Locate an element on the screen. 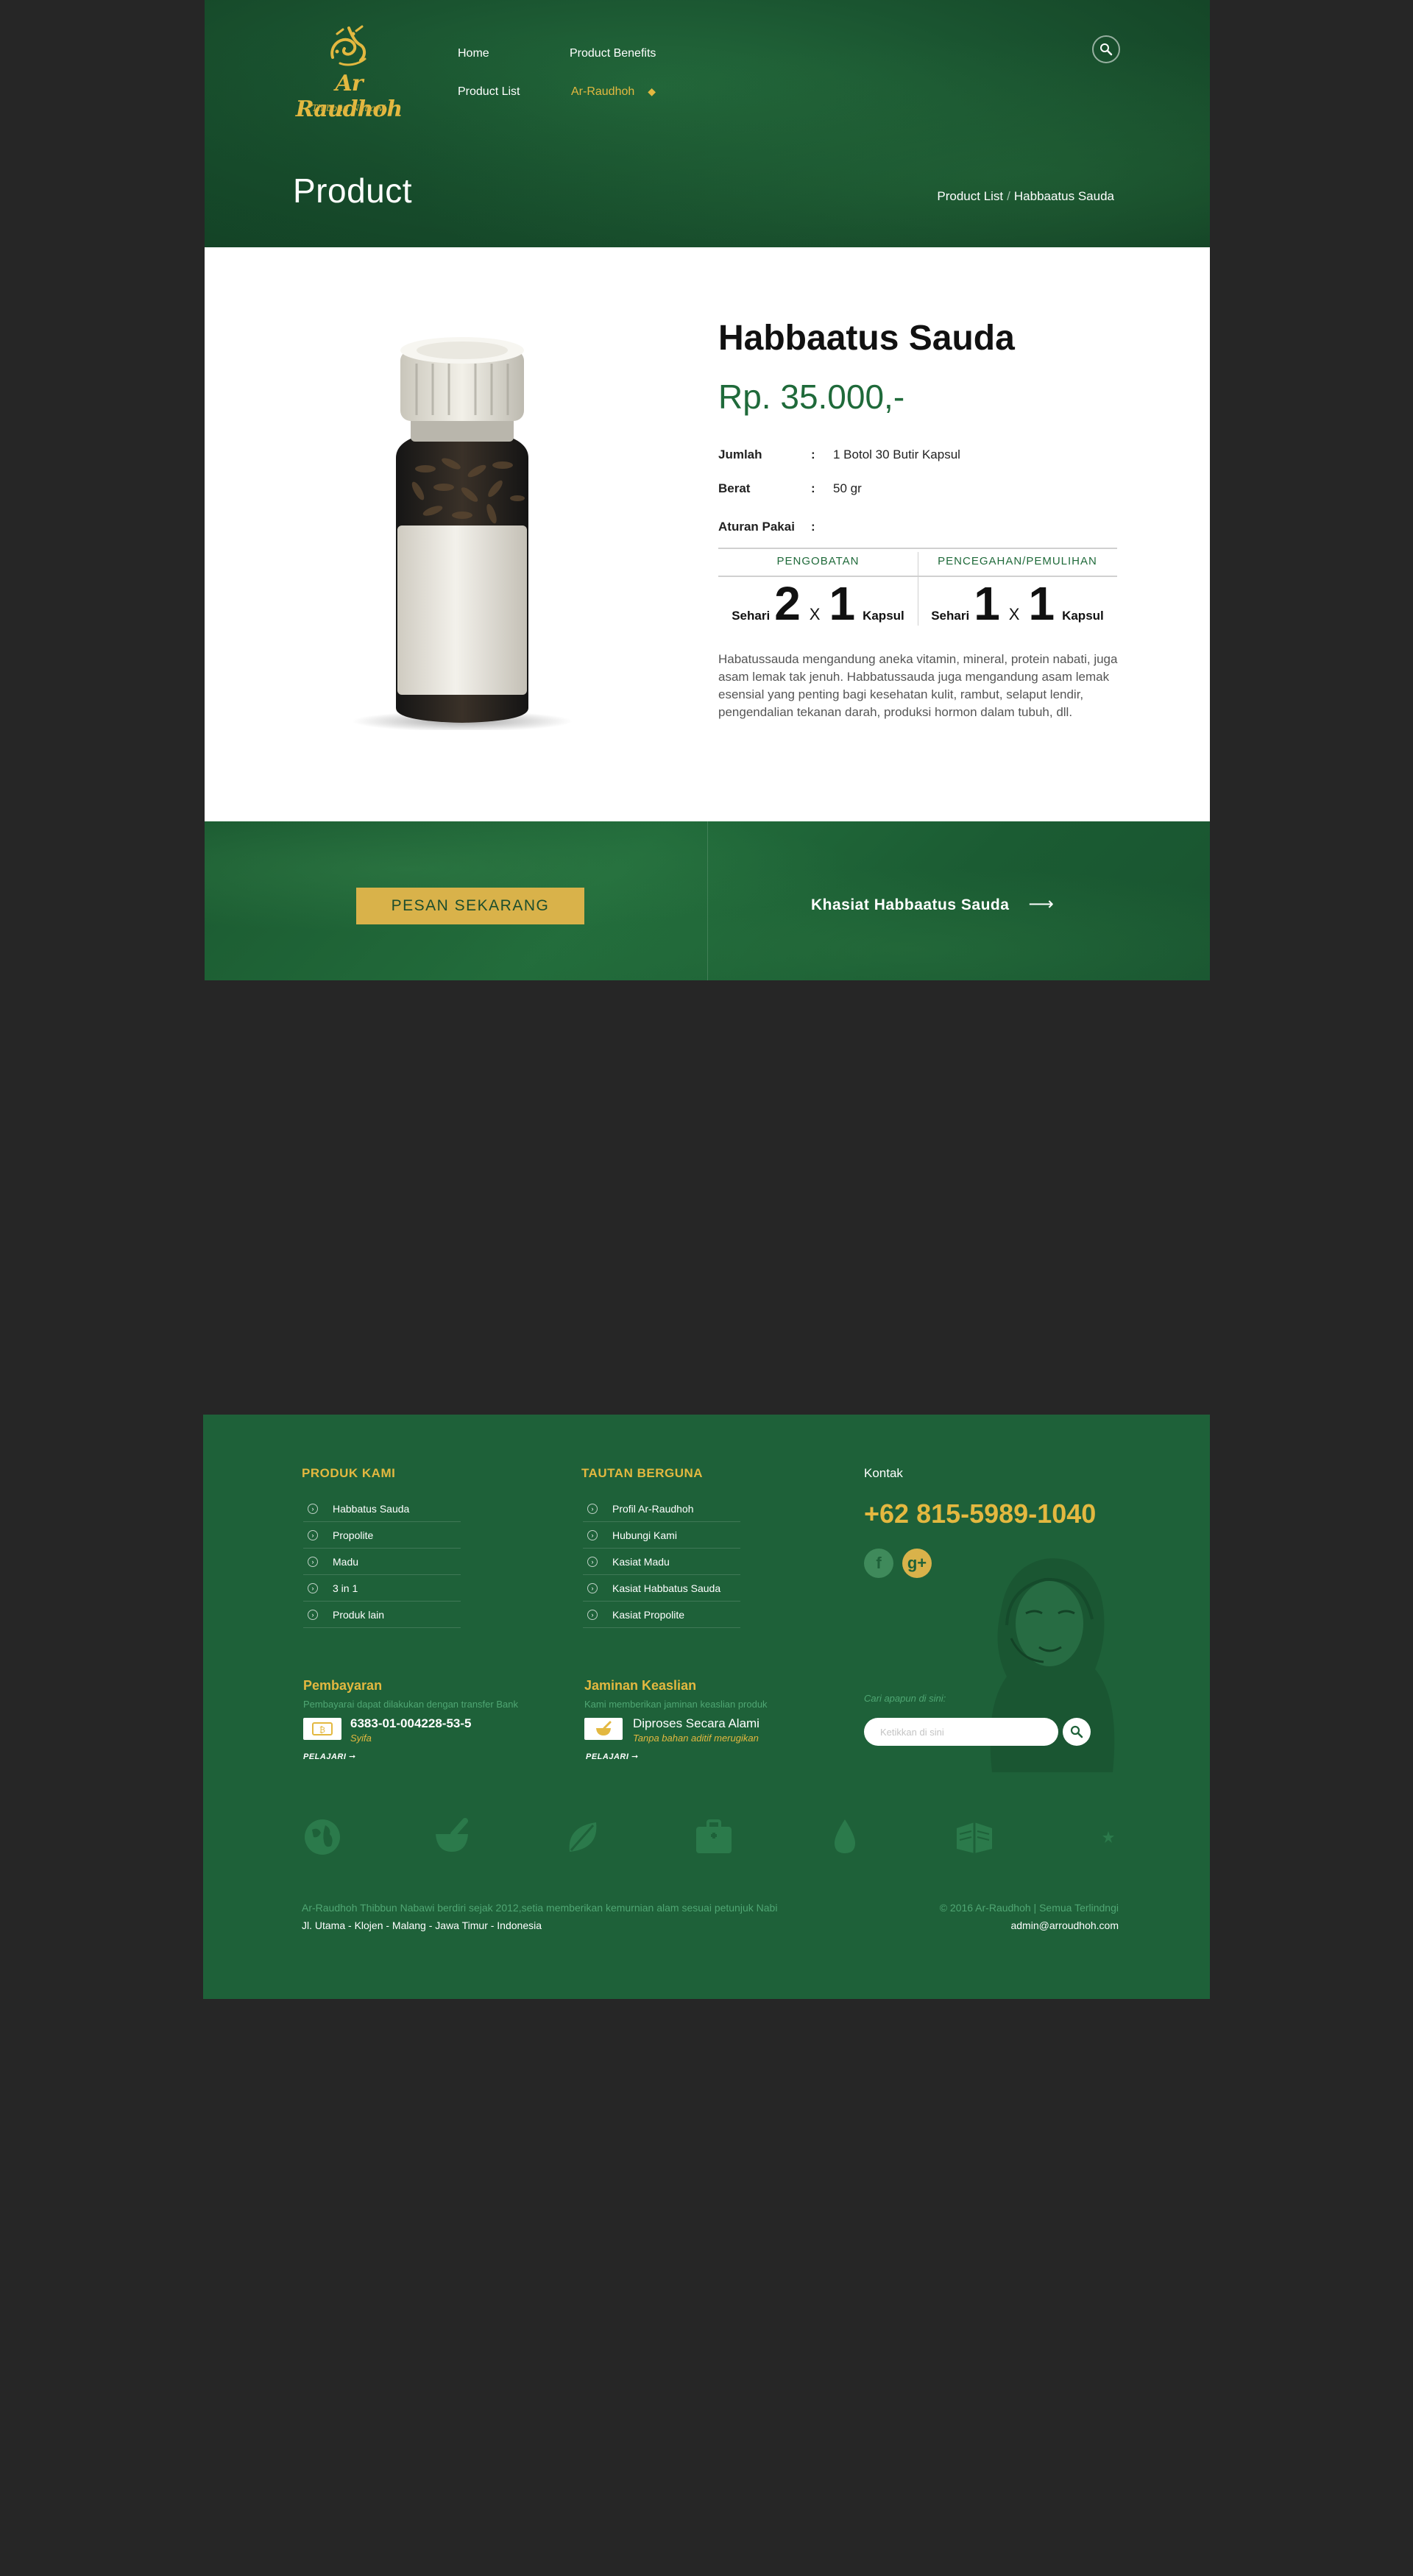  nav-ar-raudhoh: Ar-Raudhoh ◆ is located at coordinates (613, 92).